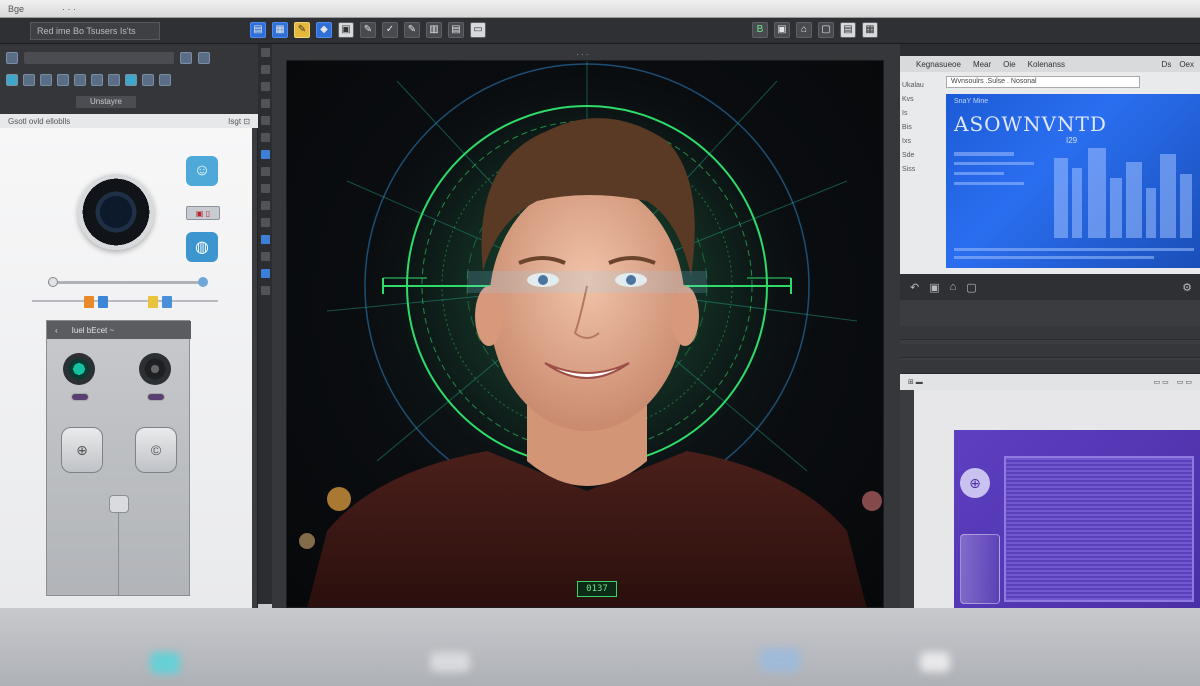 Image resolution: width=1200 pixels, height=686 pixels. Describe the element at coordinates (156, 450) in the screenshot. I see `device-button-right: ©` at that location.